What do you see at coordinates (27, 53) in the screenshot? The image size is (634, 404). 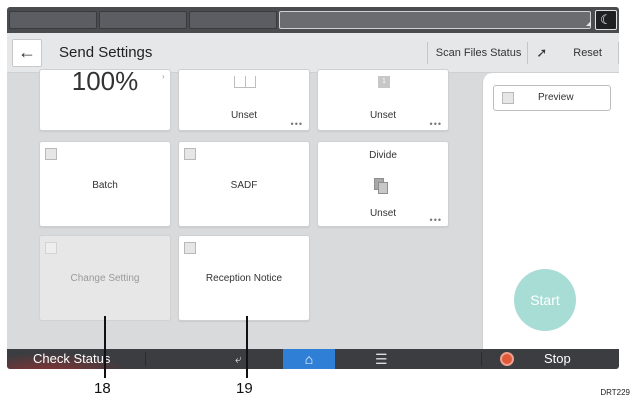 I see `back-arrow-button: ←` at bounding box center [27, 53].